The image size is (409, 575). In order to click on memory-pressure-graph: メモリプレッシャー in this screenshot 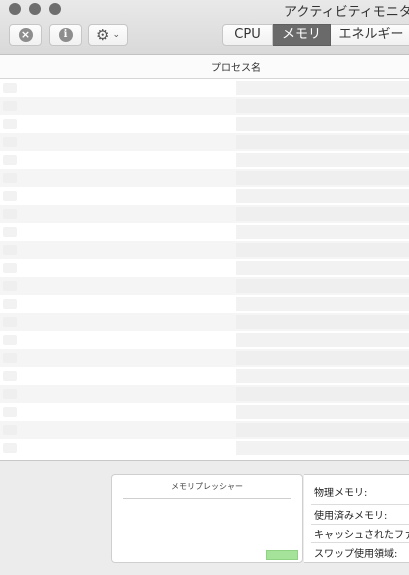, I will do `click(207, 518)`.